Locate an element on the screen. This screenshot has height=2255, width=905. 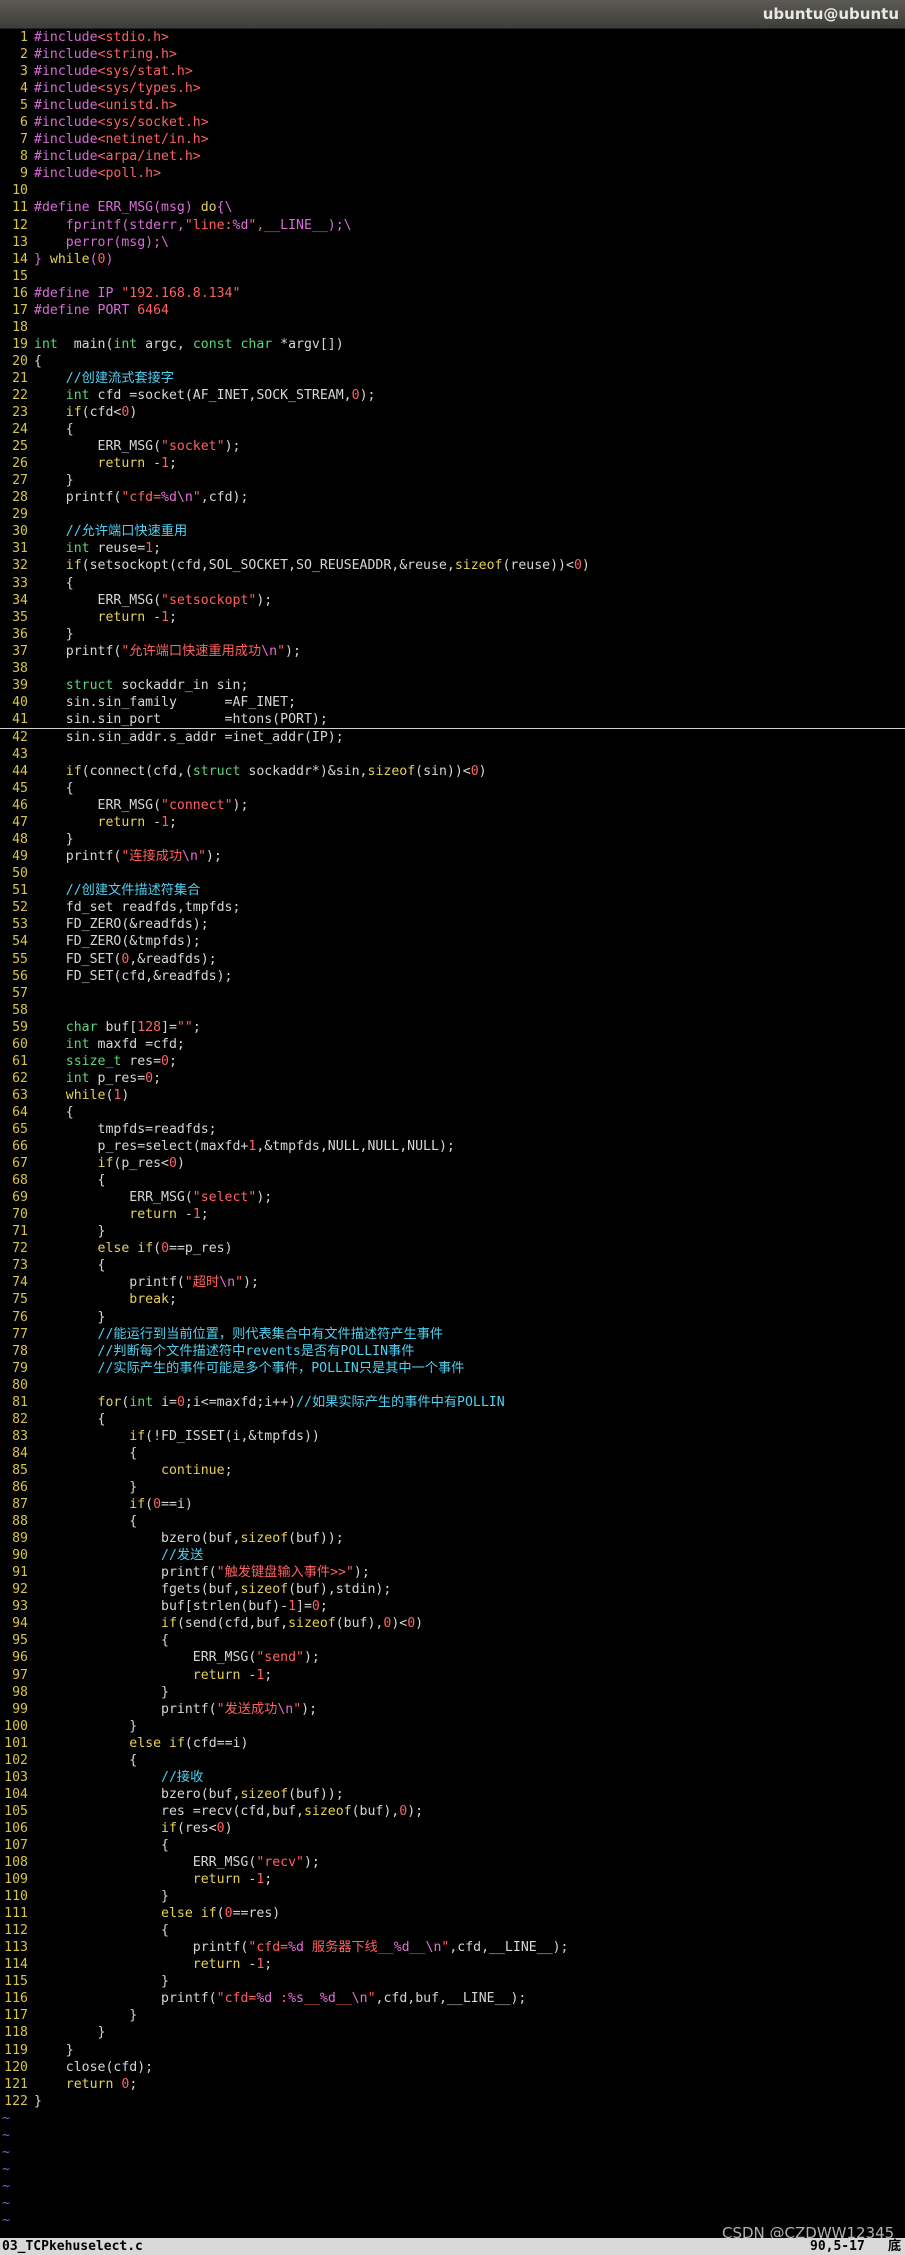
code-line: 104 bzero(buf,sizeof(buf)); is located at coordinates (452, 1794).